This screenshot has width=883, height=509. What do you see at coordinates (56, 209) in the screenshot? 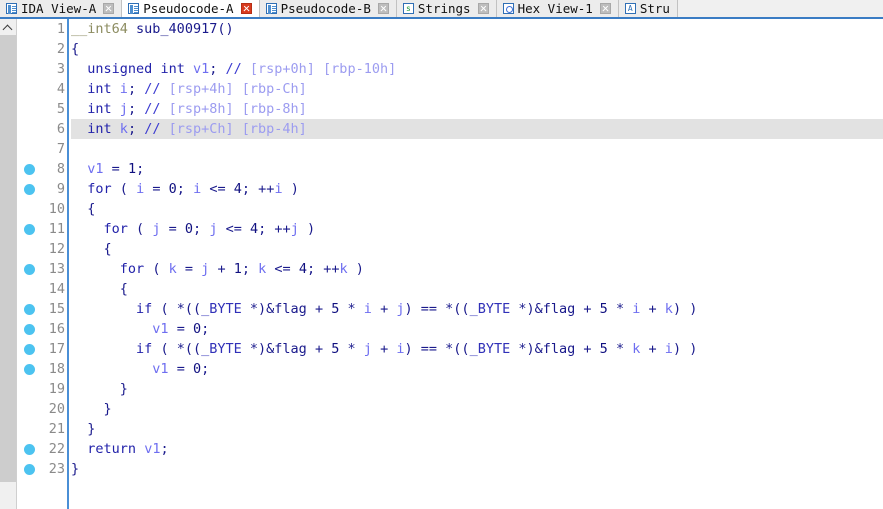
I see `line-number: 10` at bounding box center [56, 209].